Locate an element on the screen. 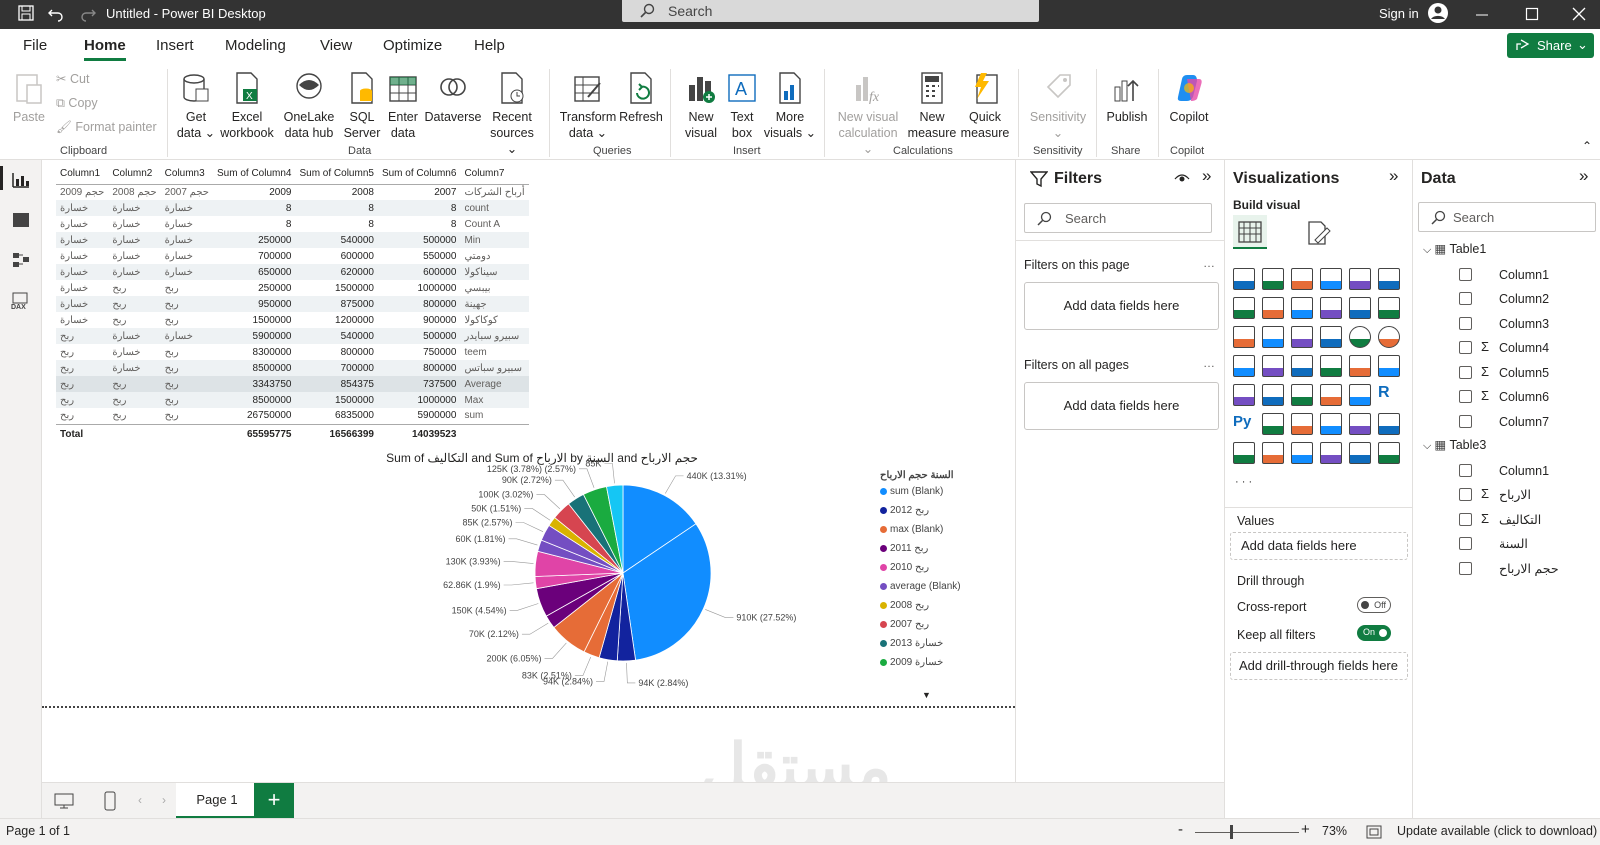 Image resolution: width=1600 pixels, height=845 pixels. values-drop-well: Add data fields here is located at coordinates (1319, 546).